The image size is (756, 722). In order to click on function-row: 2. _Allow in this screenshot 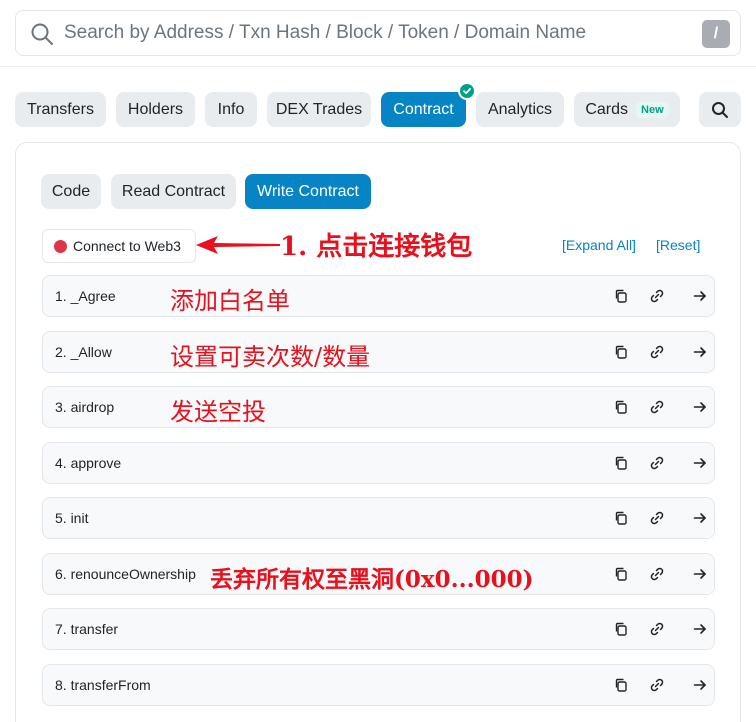, I will do `click(378, 352)`.